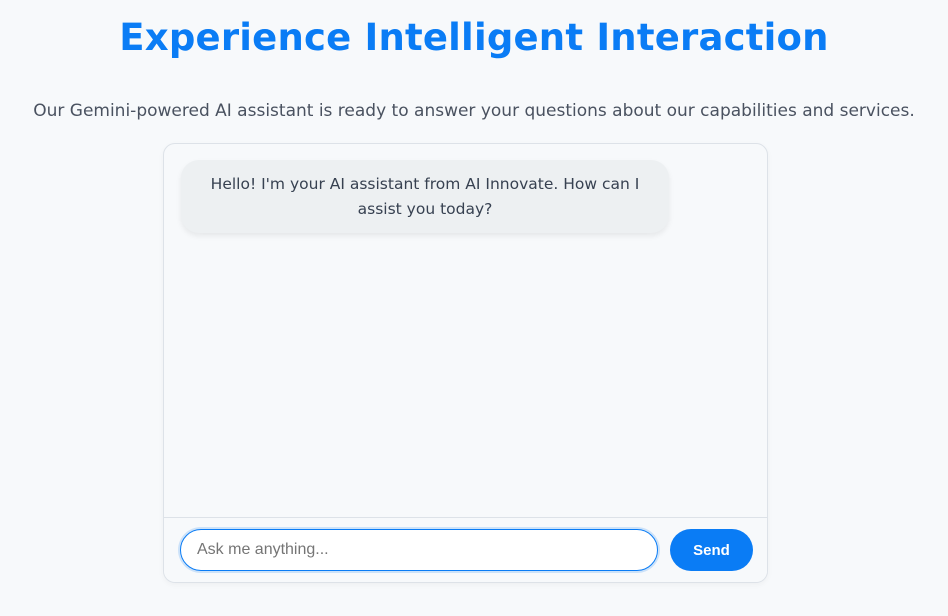 Image resolution: width=948 pixels, height=616 pixels. I want to click on send-button: Send, so click(711, 550).